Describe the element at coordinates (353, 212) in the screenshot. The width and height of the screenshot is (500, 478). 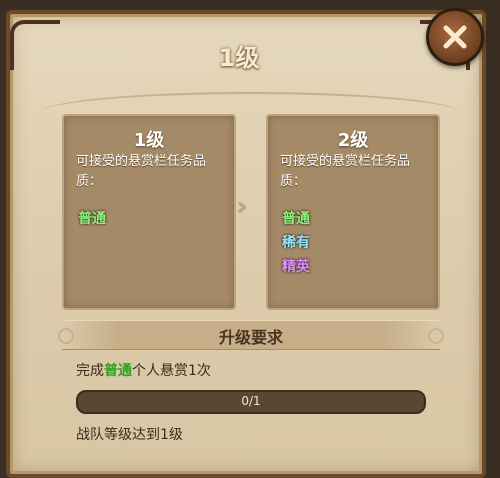
I see `next-level-card: 2级 可接受的悬赏栏任务品质： 普通 稀有 精英` at that location.